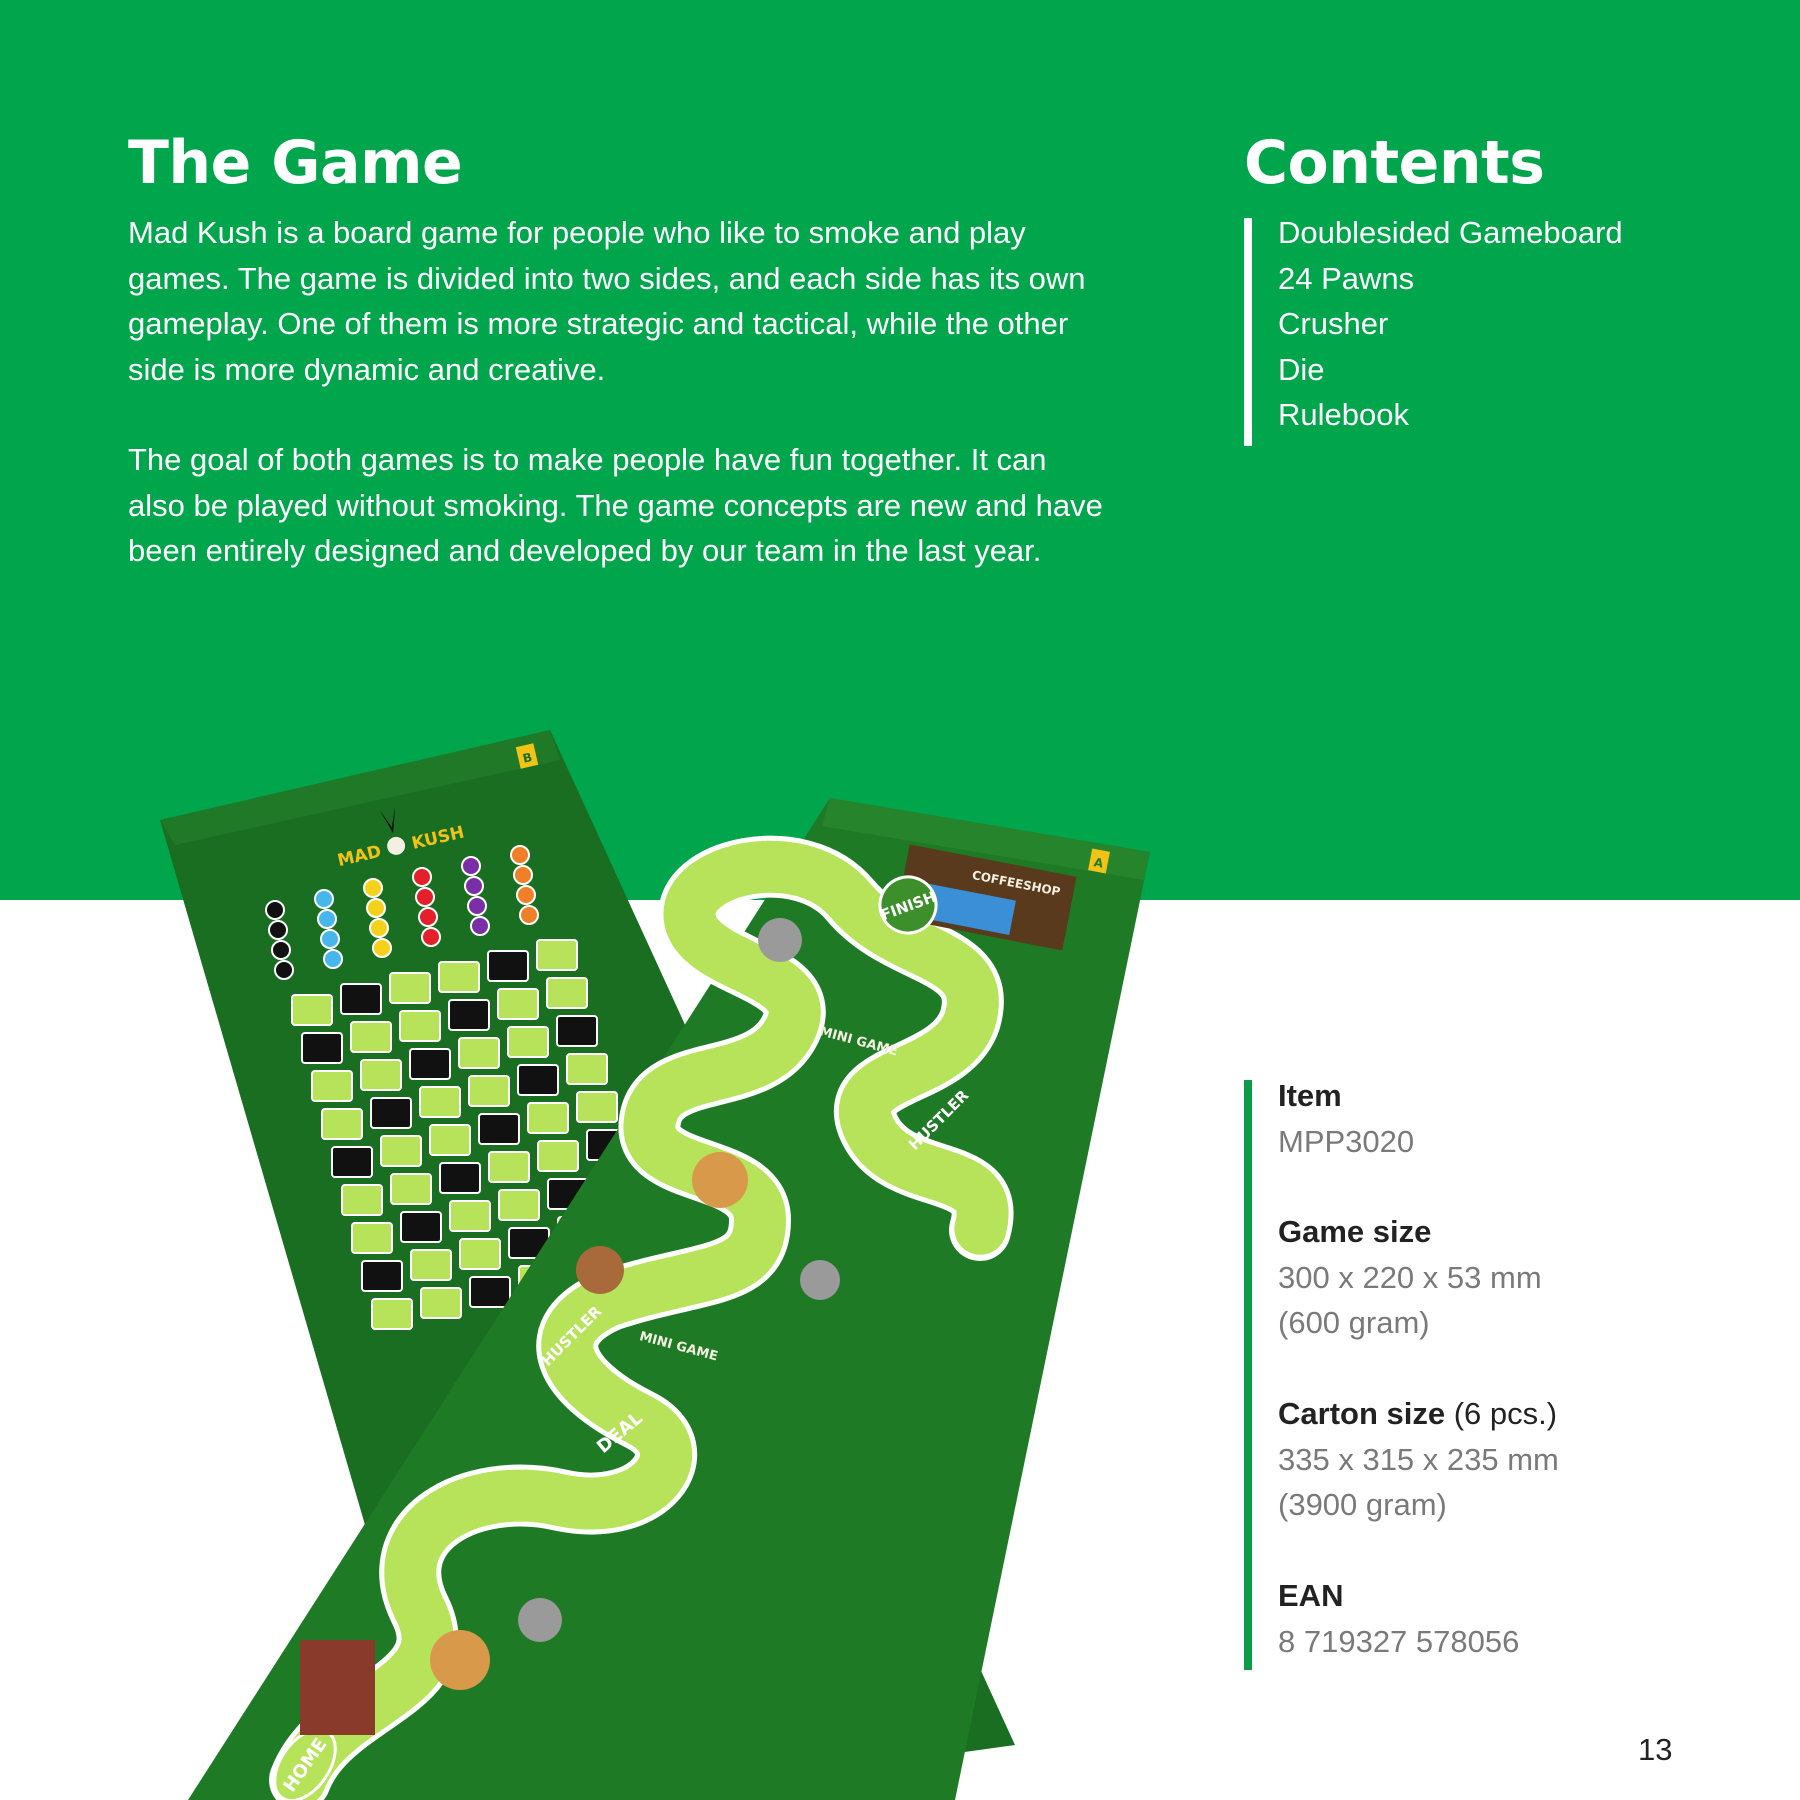 This screenshot has height=1800, width=1800. What do you see at coordinates (337, 1687) in the screenshot?
I see `building-illustration` at bounding box center [337, 1687].